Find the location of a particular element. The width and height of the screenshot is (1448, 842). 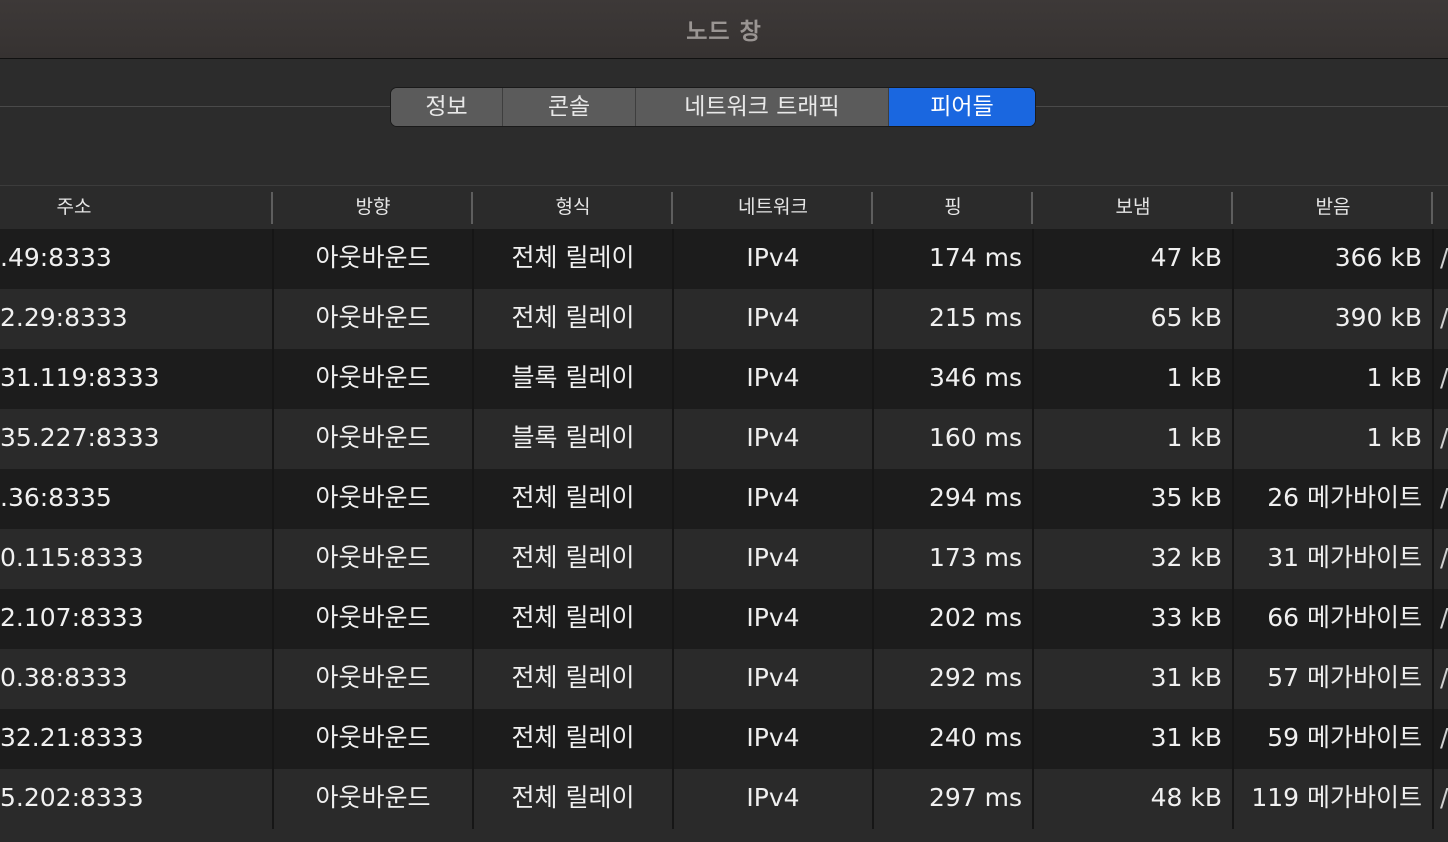

cell-address: 32.21:8333 is located at coordinates (72, 737).